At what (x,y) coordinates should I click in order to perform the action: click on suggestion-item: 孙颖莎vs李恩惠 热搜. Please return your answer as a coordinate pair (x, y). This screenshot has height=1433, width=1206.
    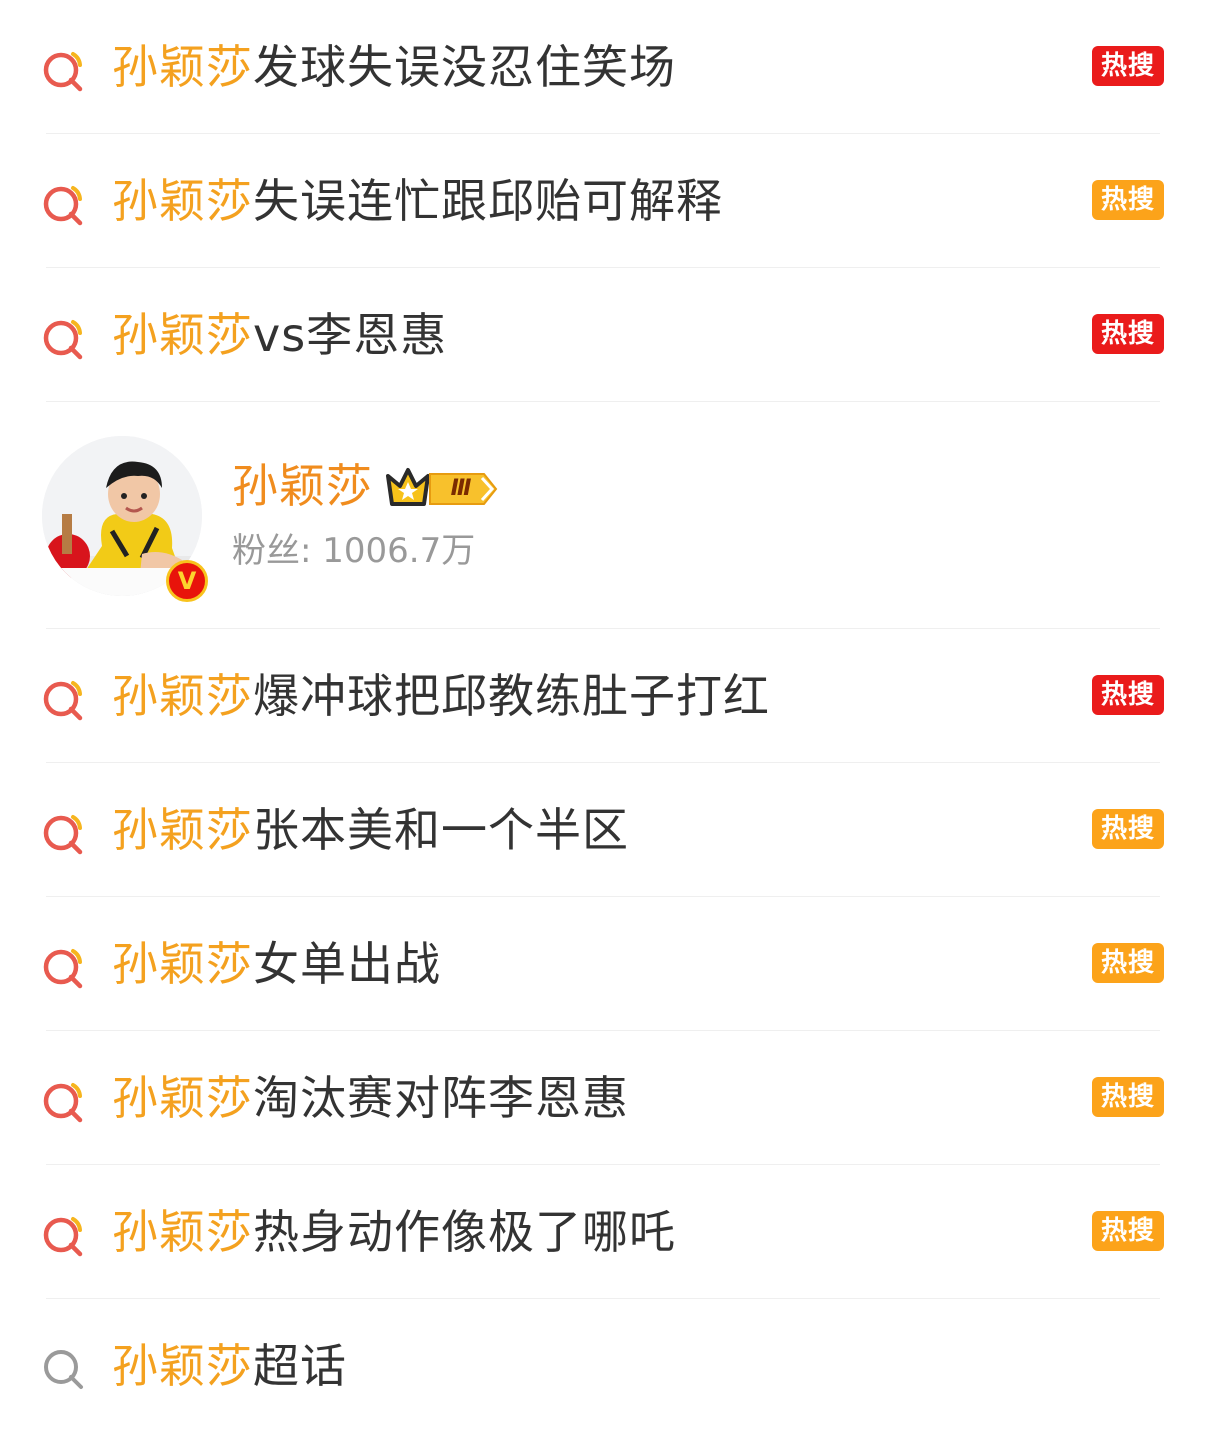
    Looking at the image, I should click on (603, 335).